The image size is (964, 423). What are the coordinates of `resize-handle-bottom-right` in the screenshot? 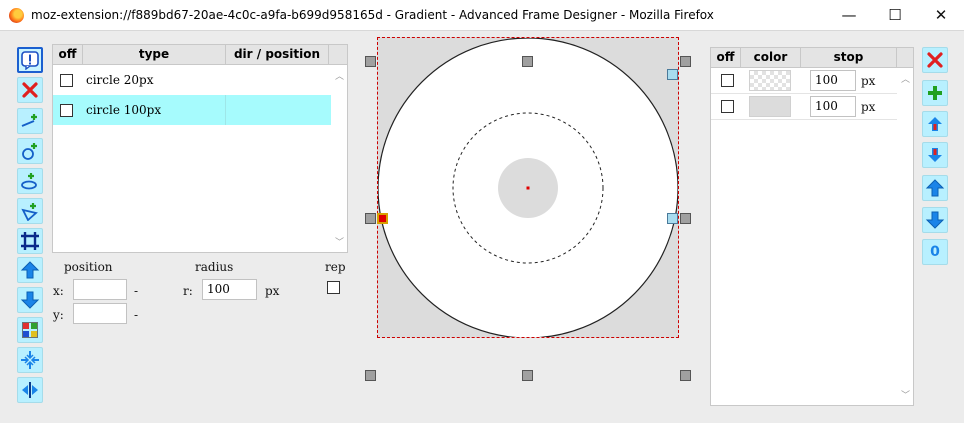 It's located at (685, 375).